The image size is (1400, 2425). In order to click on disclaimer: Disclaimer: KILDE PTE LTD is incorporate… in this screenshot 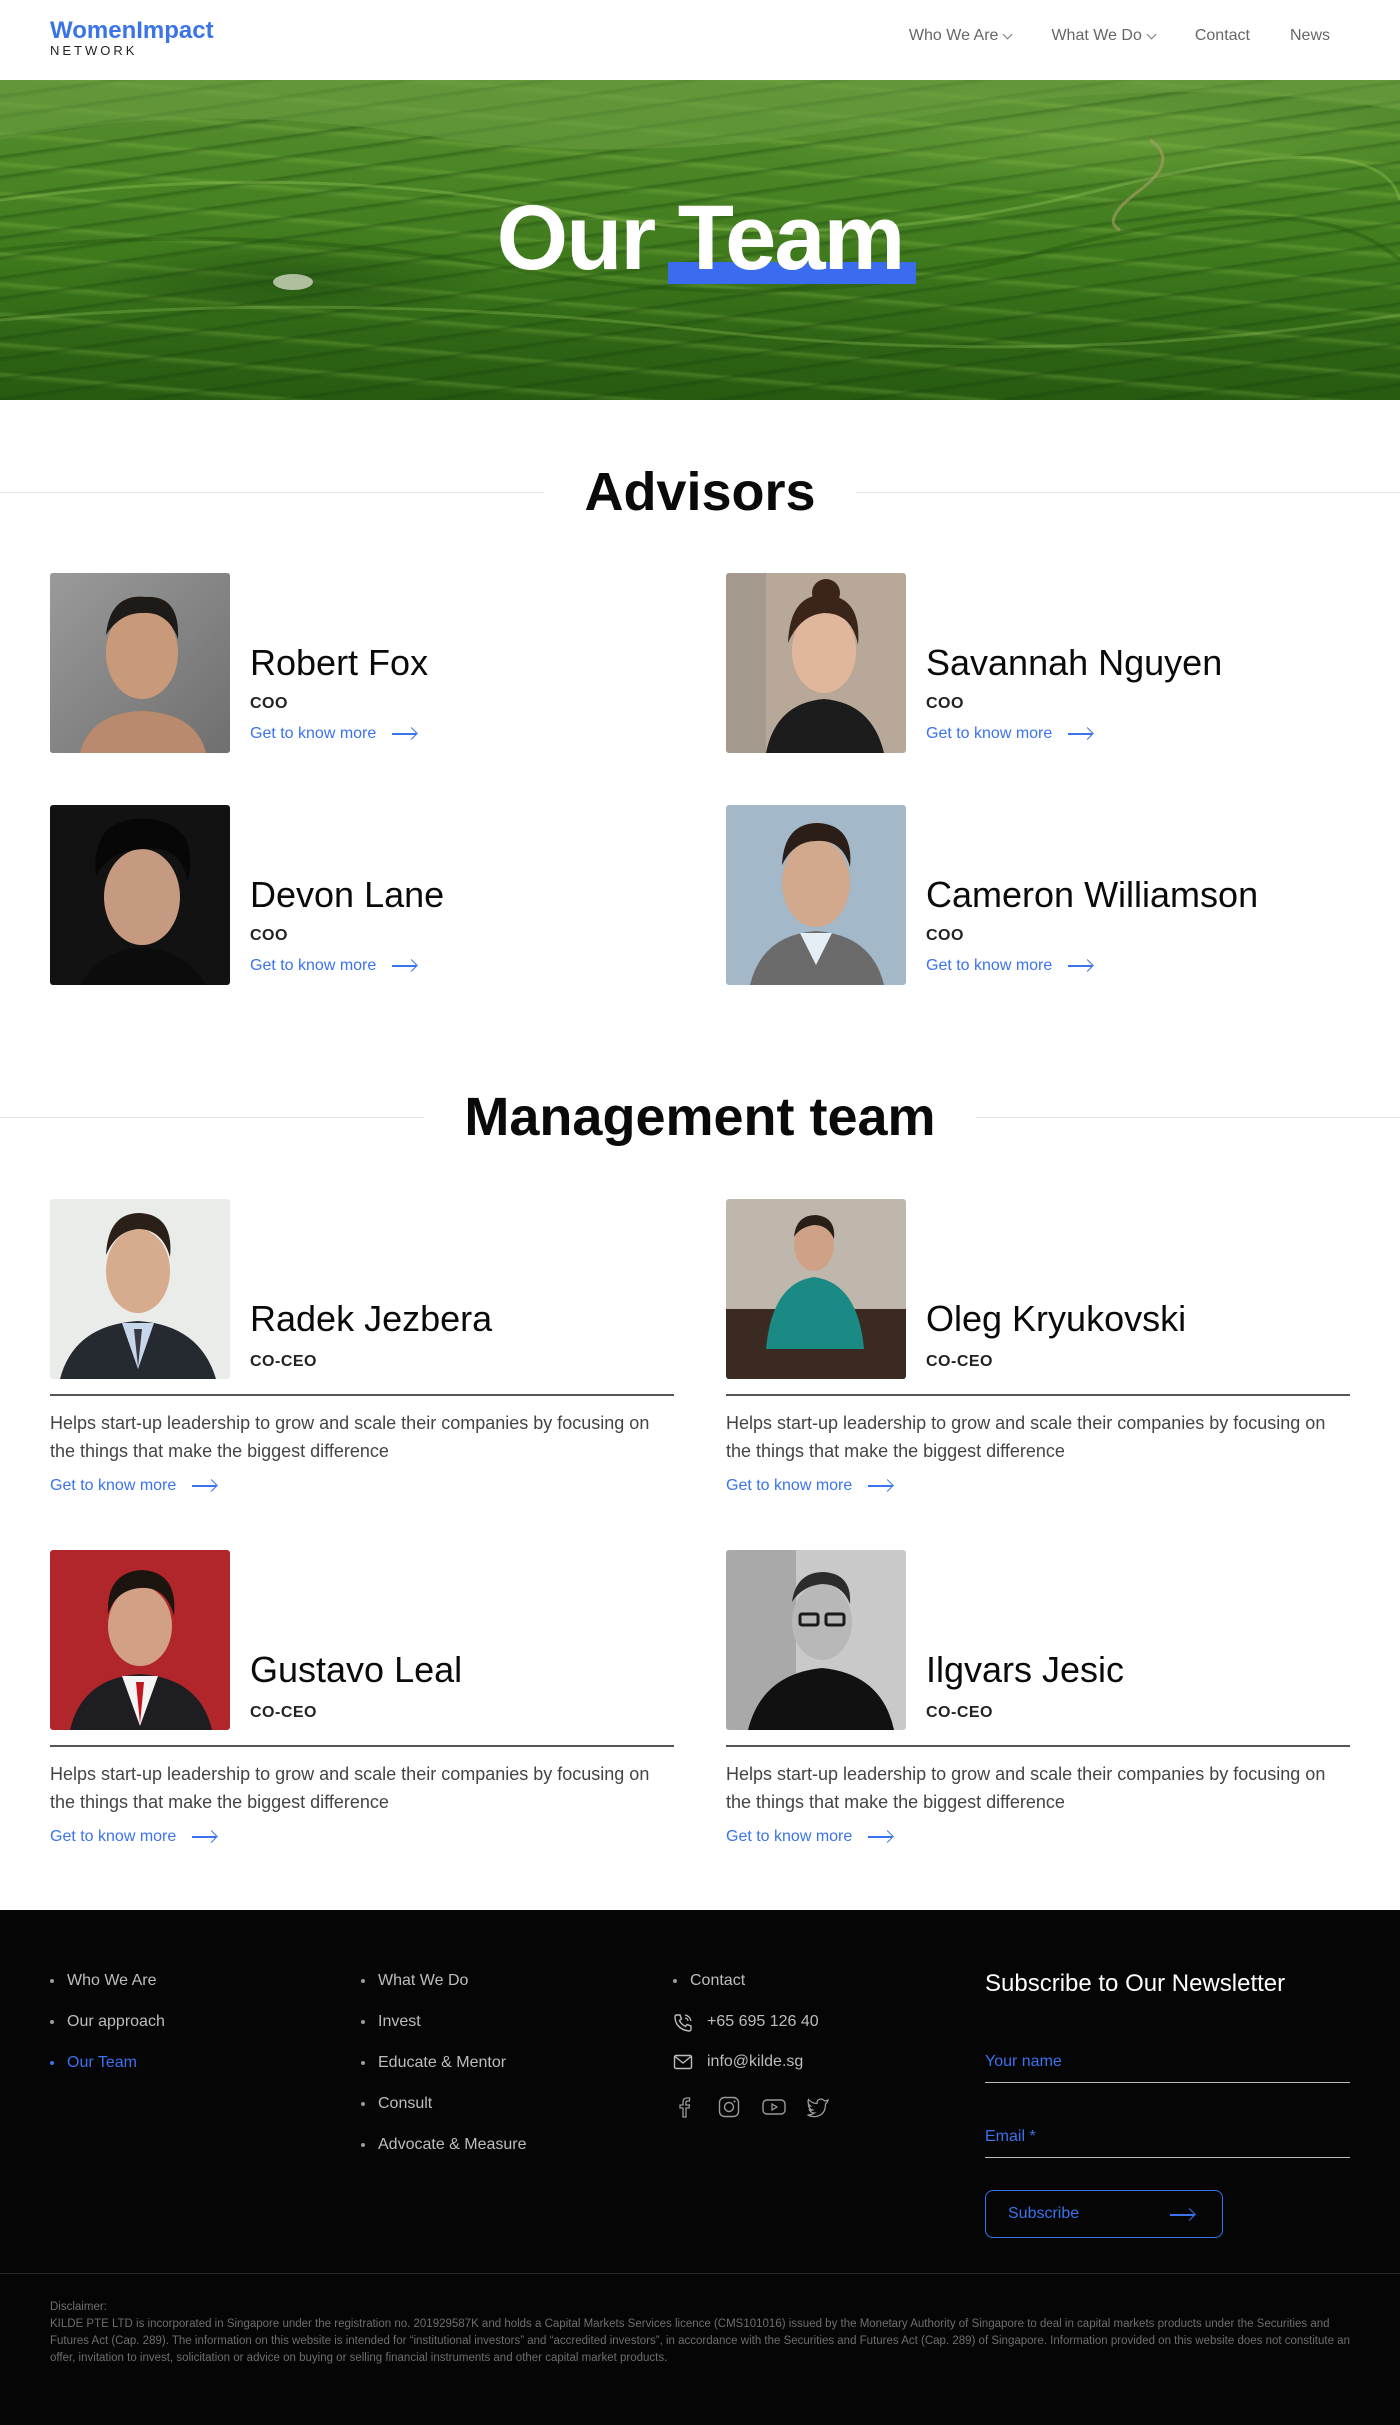, I will do `click(700, 2333)`.